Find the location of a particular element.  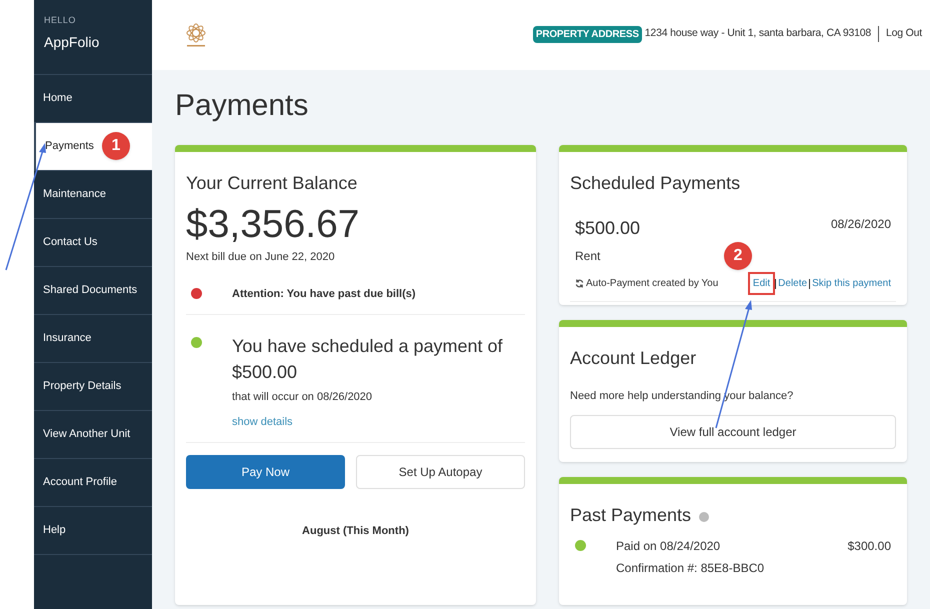

autopay-button: Set Up Autopay is located at coordinates (440, 472).